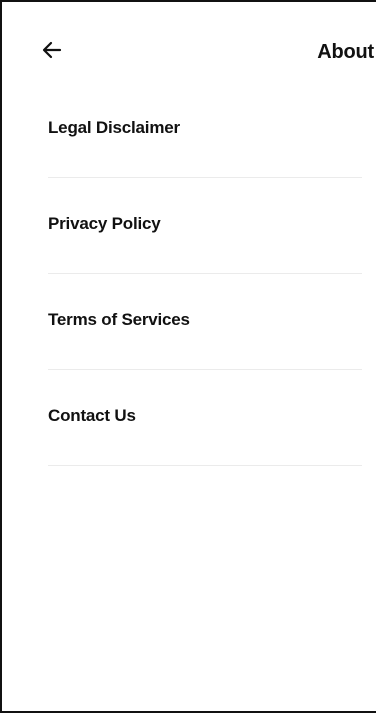 The width and height of the screenshot is (376, 713). What do you see at coordinates (114, 127) in the screenshot?
I see `legal-disclaimer-label: Legal Disclaimer` at bounding box center [114, 127].